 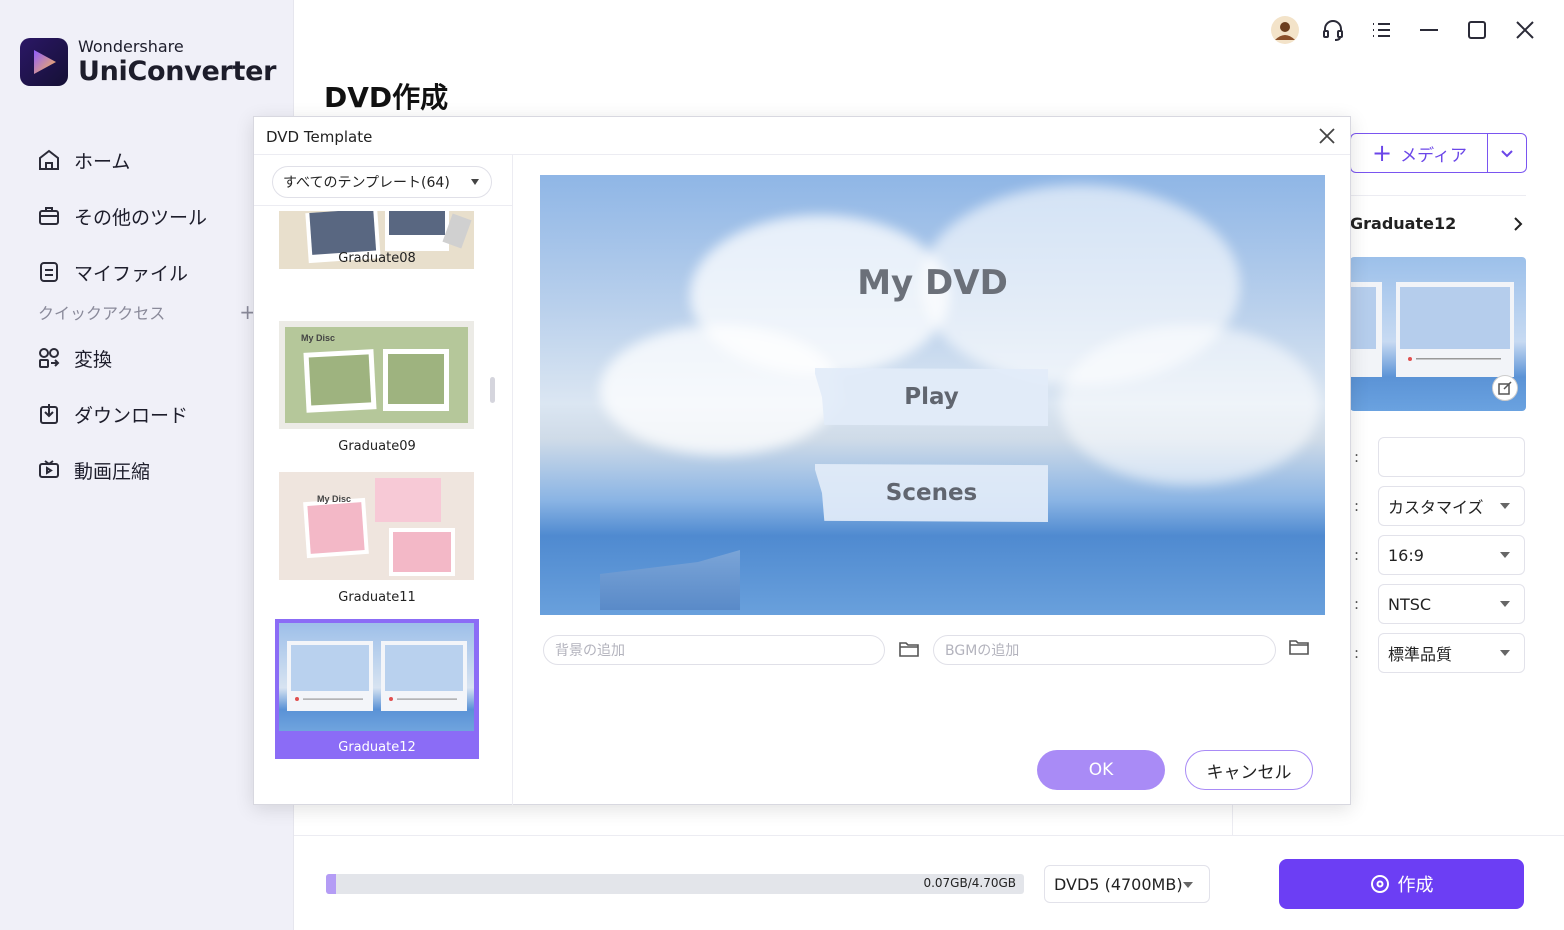 I want to click on setting-row: : カスタマイズ, so click(x=1441, y=506).